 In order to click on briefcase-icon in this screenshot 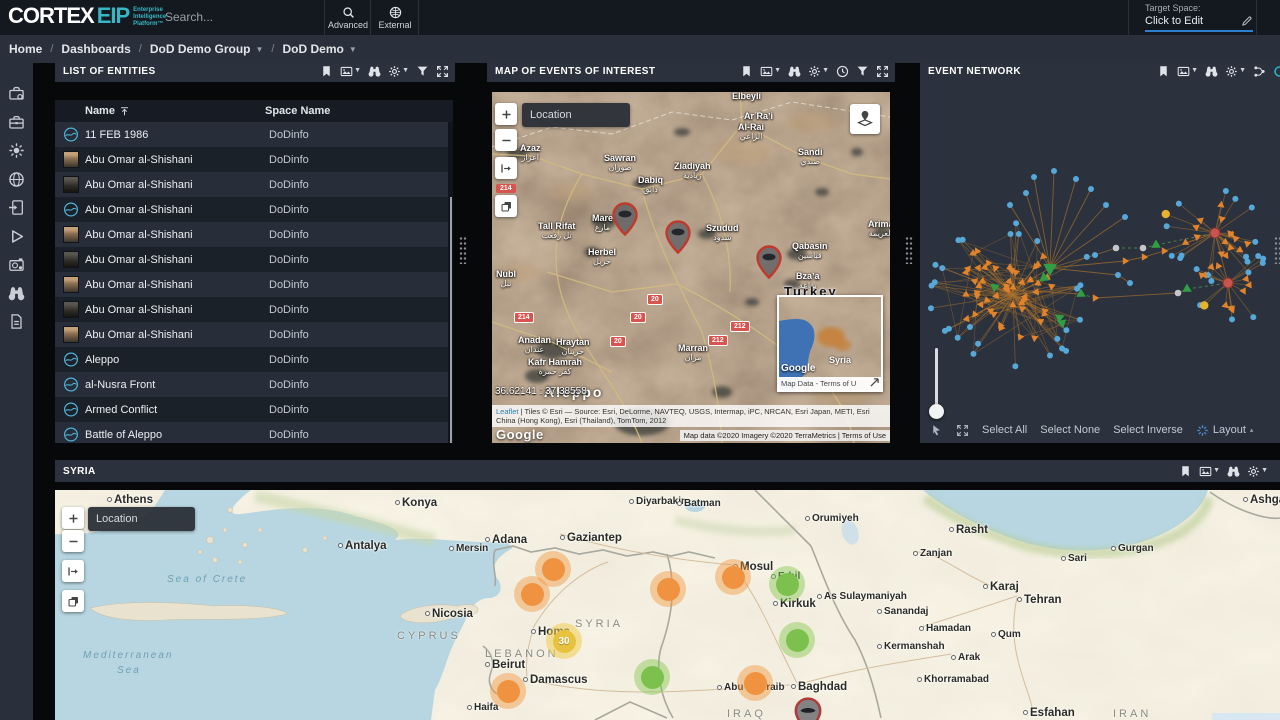, I will do `click(16, 122)`.